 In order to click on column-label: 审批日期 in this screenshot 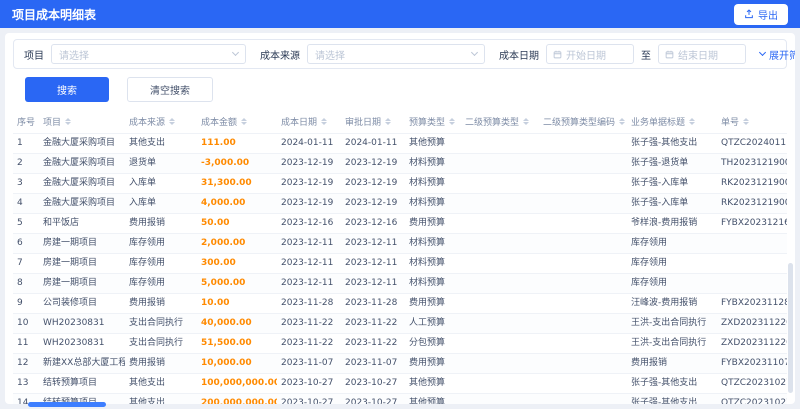, I will do `click(363, 123)`.